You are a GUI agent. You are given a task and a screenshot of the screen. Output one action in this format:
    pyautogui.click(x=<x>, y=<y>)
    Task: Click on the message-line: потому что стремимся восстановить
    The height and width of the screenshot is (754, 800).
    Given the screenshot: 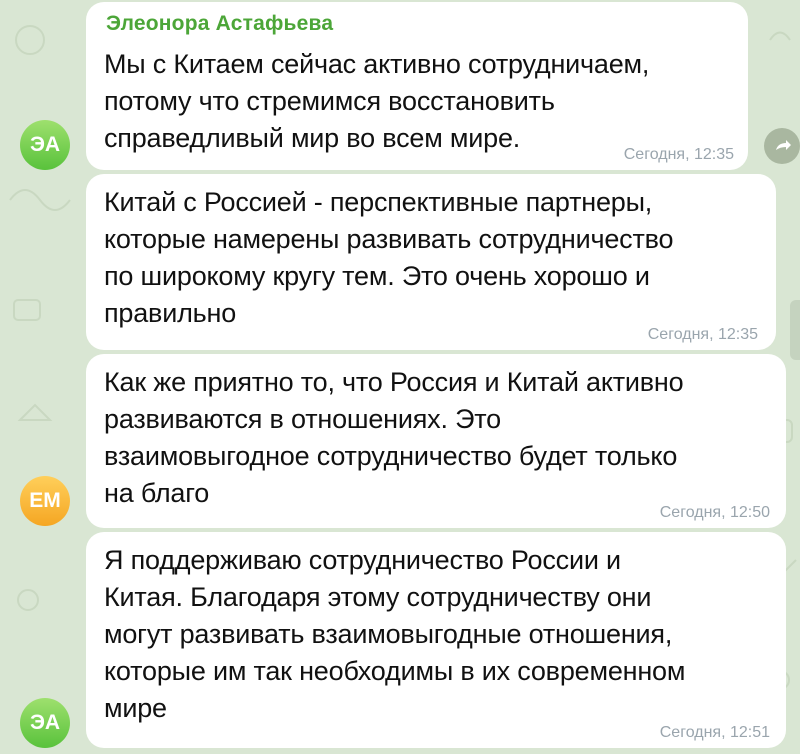 What is the action you would take?
    pyautogui.click(x=329, y=101)
    